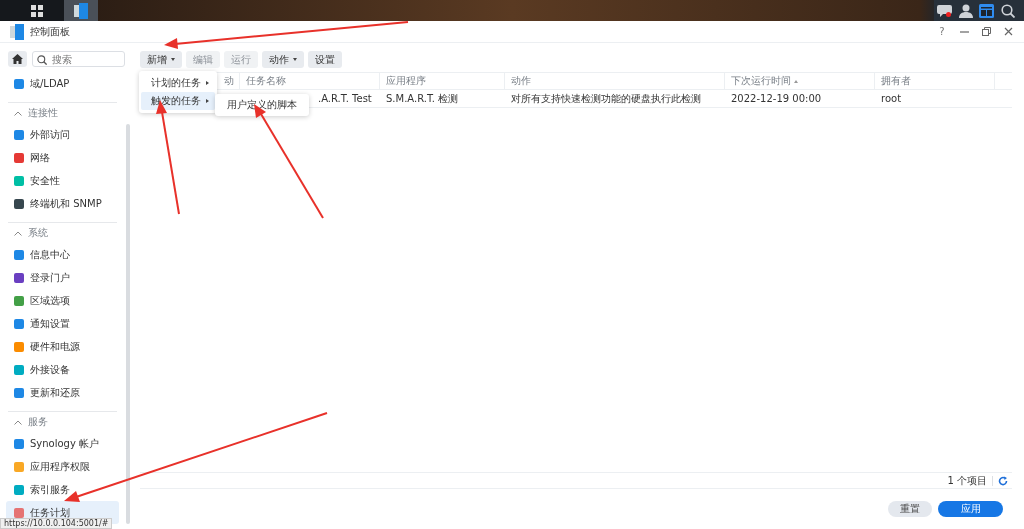 The height and width of the screenshot is (529, 1024). I want to click on item-count: 1 个项目, so click(967, 480).